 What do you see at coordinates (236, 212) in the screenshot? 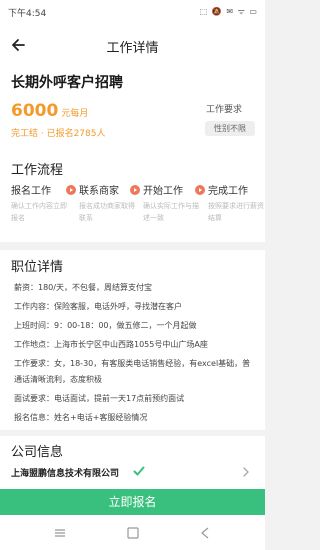
I see `flow-step-desc: 按照要求进行薪资结算` at bounding box center [236, 212].